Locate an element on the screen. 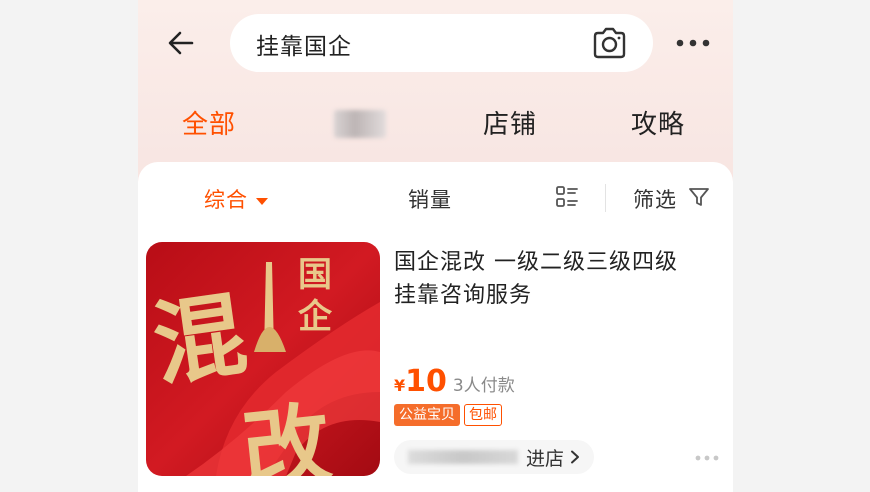 This screenshot has height=492, width=870. tab-all: 全部 is located at coordinates (209, 122).